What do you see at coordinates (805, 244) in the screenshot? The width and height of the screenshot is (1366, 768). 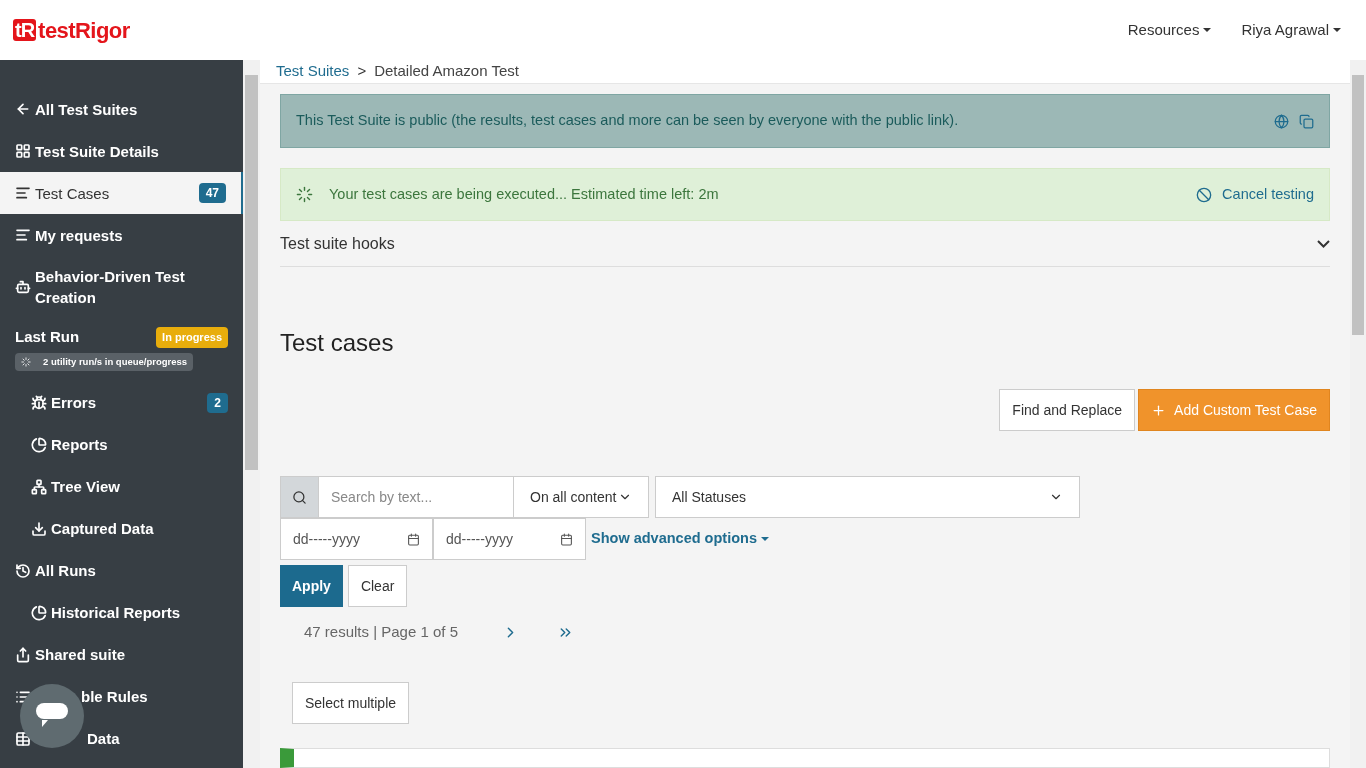 I see `hooks-toggle: Test suite hooks` at bounding box center [805, 244].